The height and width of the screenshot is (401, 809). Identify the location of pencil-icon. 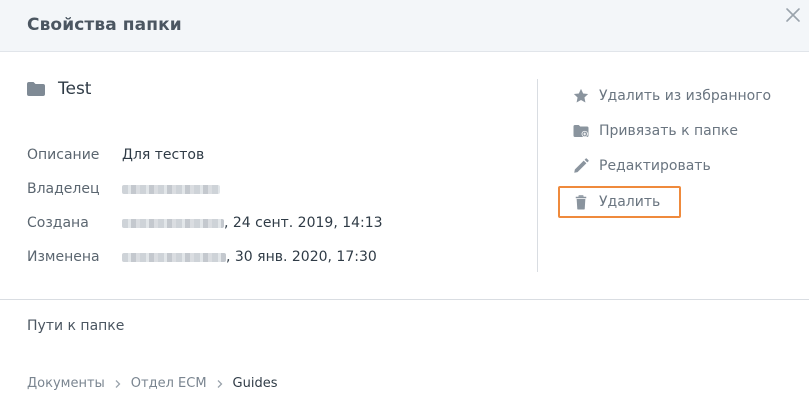
(581, 165).